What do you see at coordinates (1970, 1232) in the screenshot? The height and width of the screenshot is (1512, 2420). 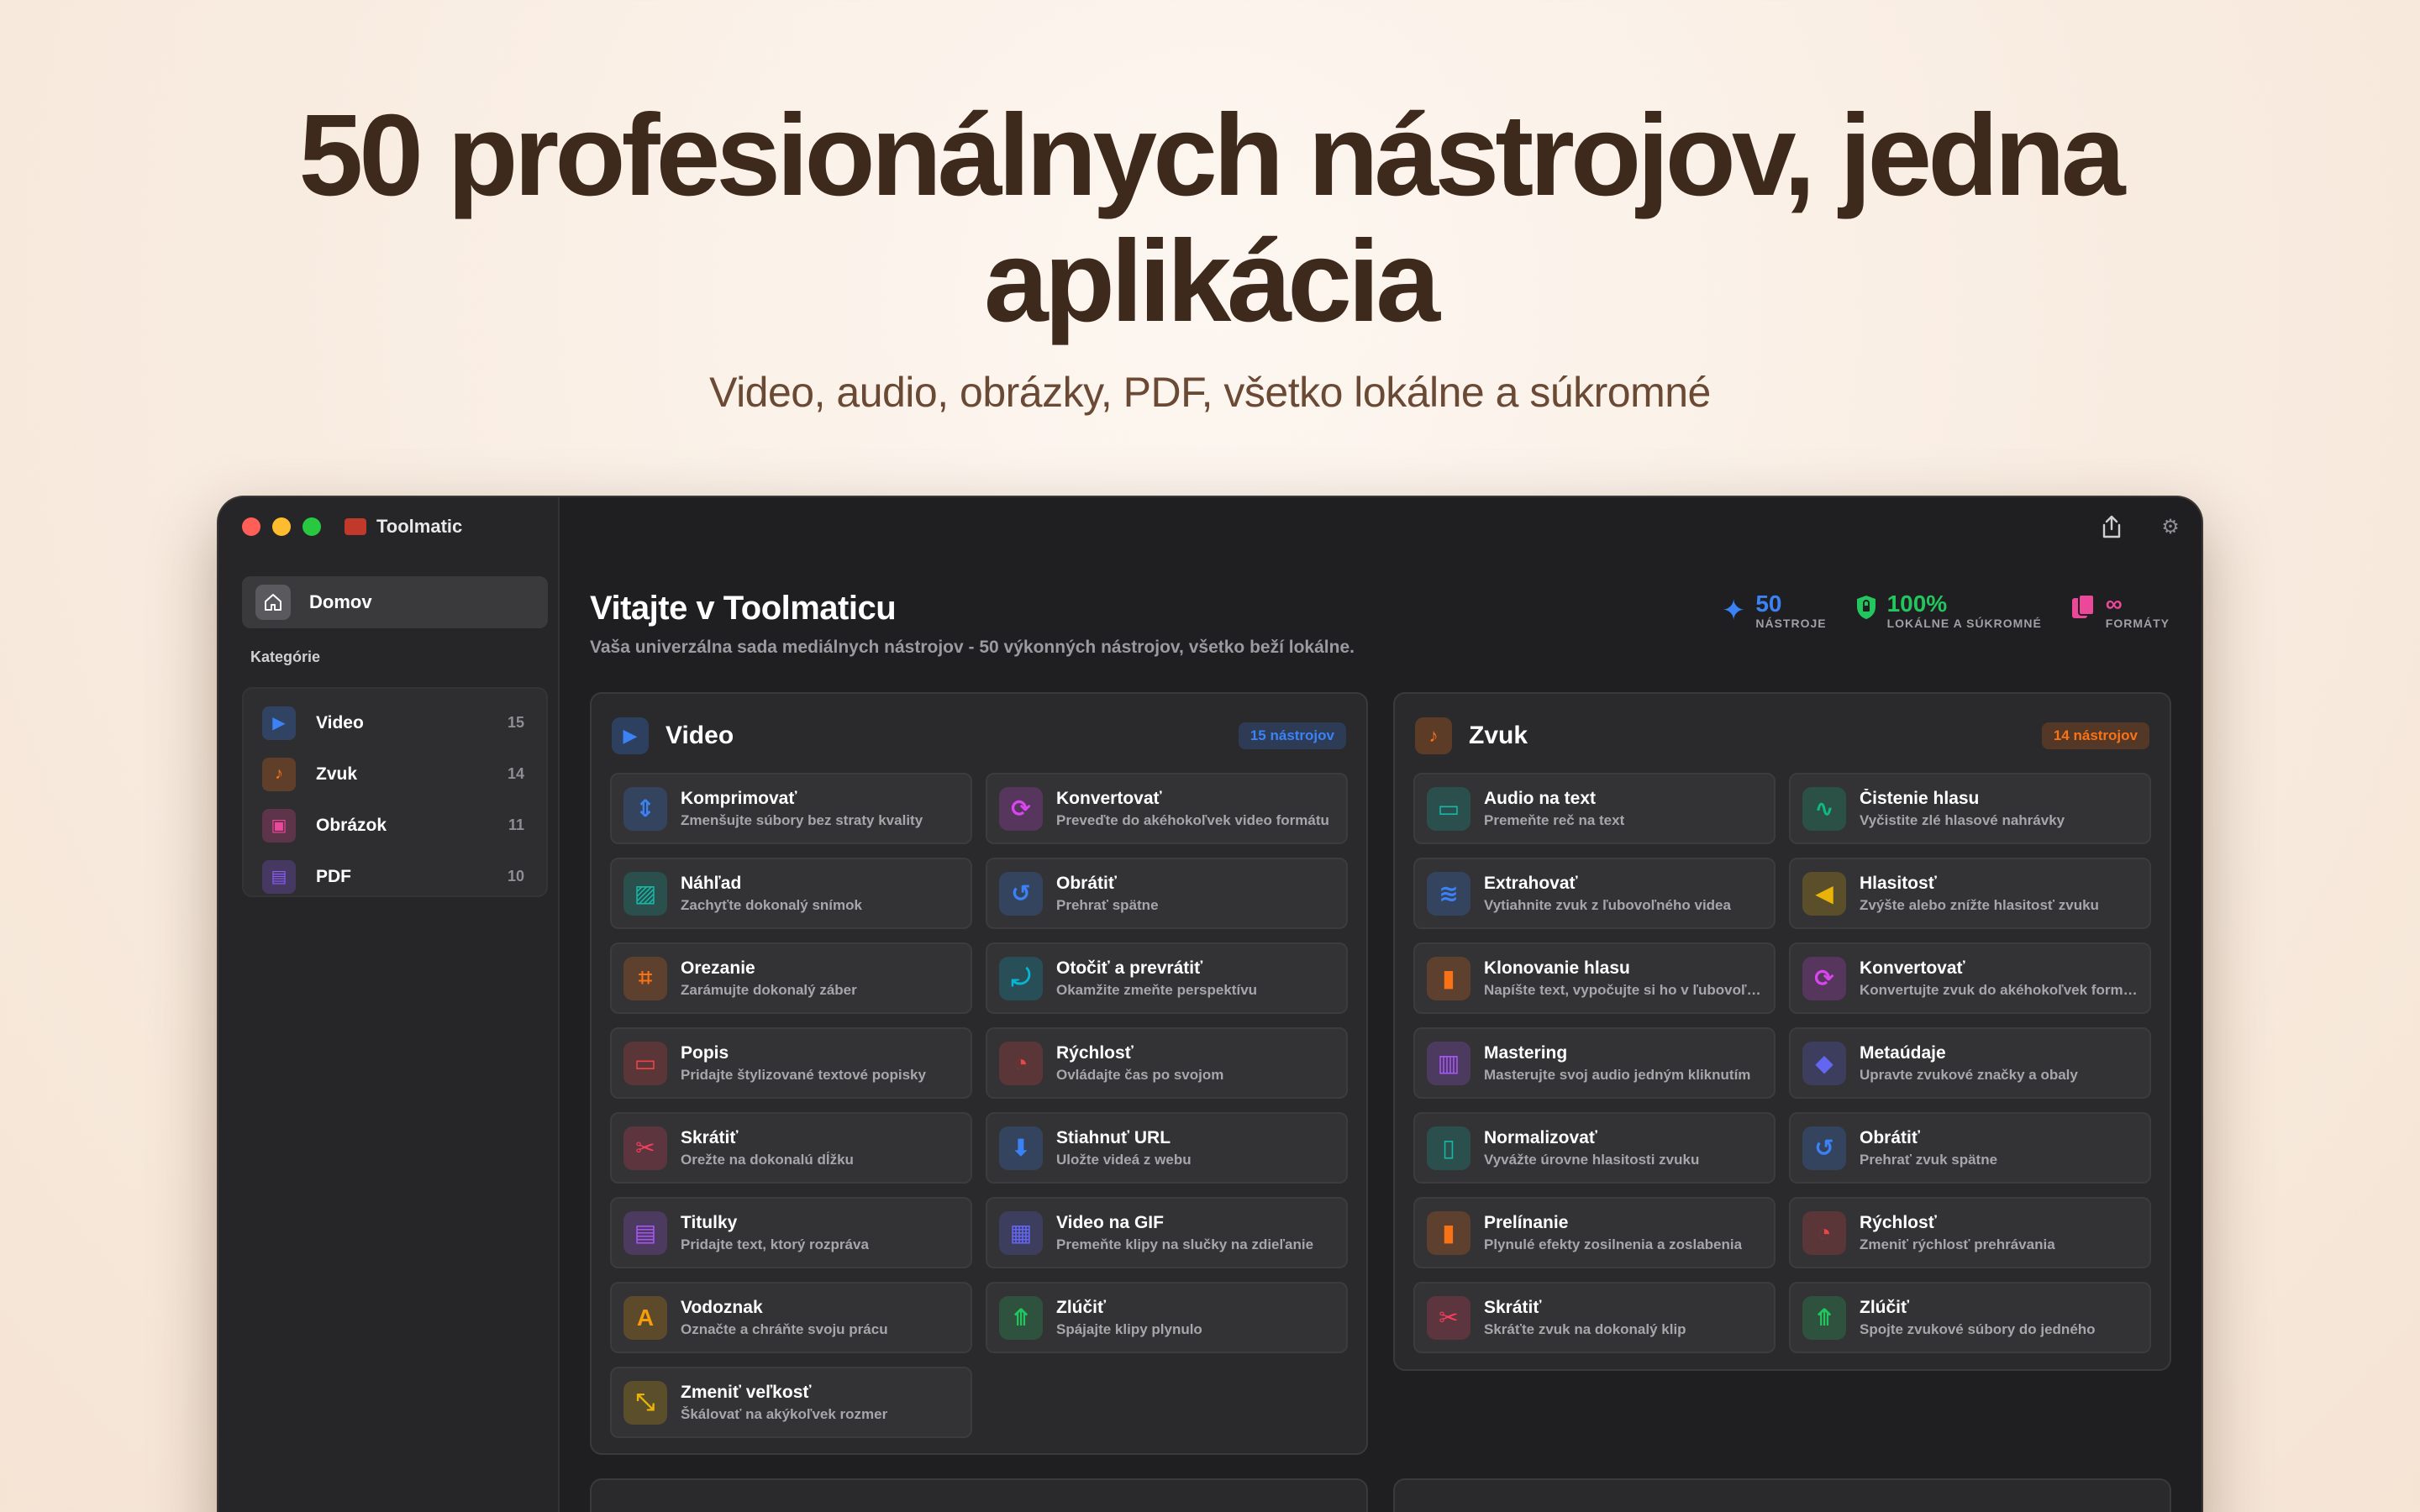 I see `tool-card: ◔ Rýchlosť Zmeniť rýchlosť prehrávania` at bounding box center [1970, 1232].